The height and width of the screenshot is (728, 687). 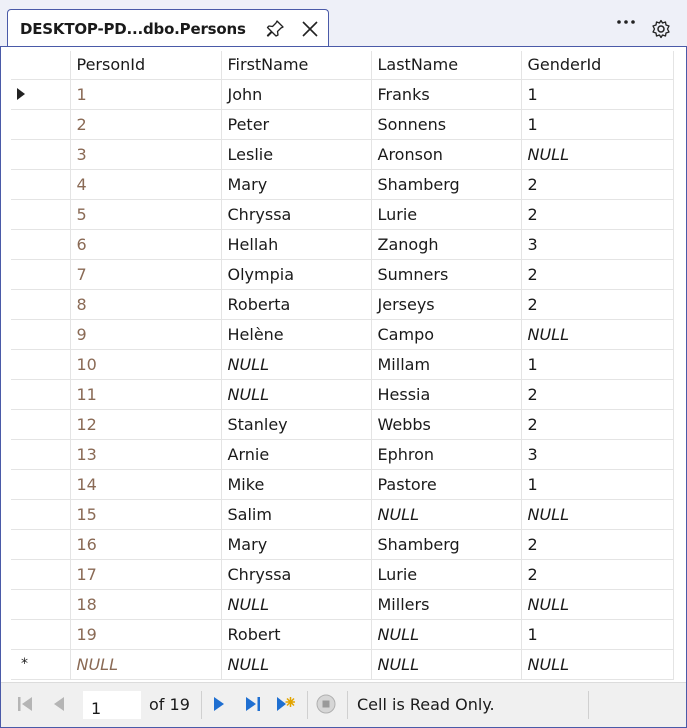 I want to click on table-cell-lastname: Jerseys, so click(x=446, y=304).